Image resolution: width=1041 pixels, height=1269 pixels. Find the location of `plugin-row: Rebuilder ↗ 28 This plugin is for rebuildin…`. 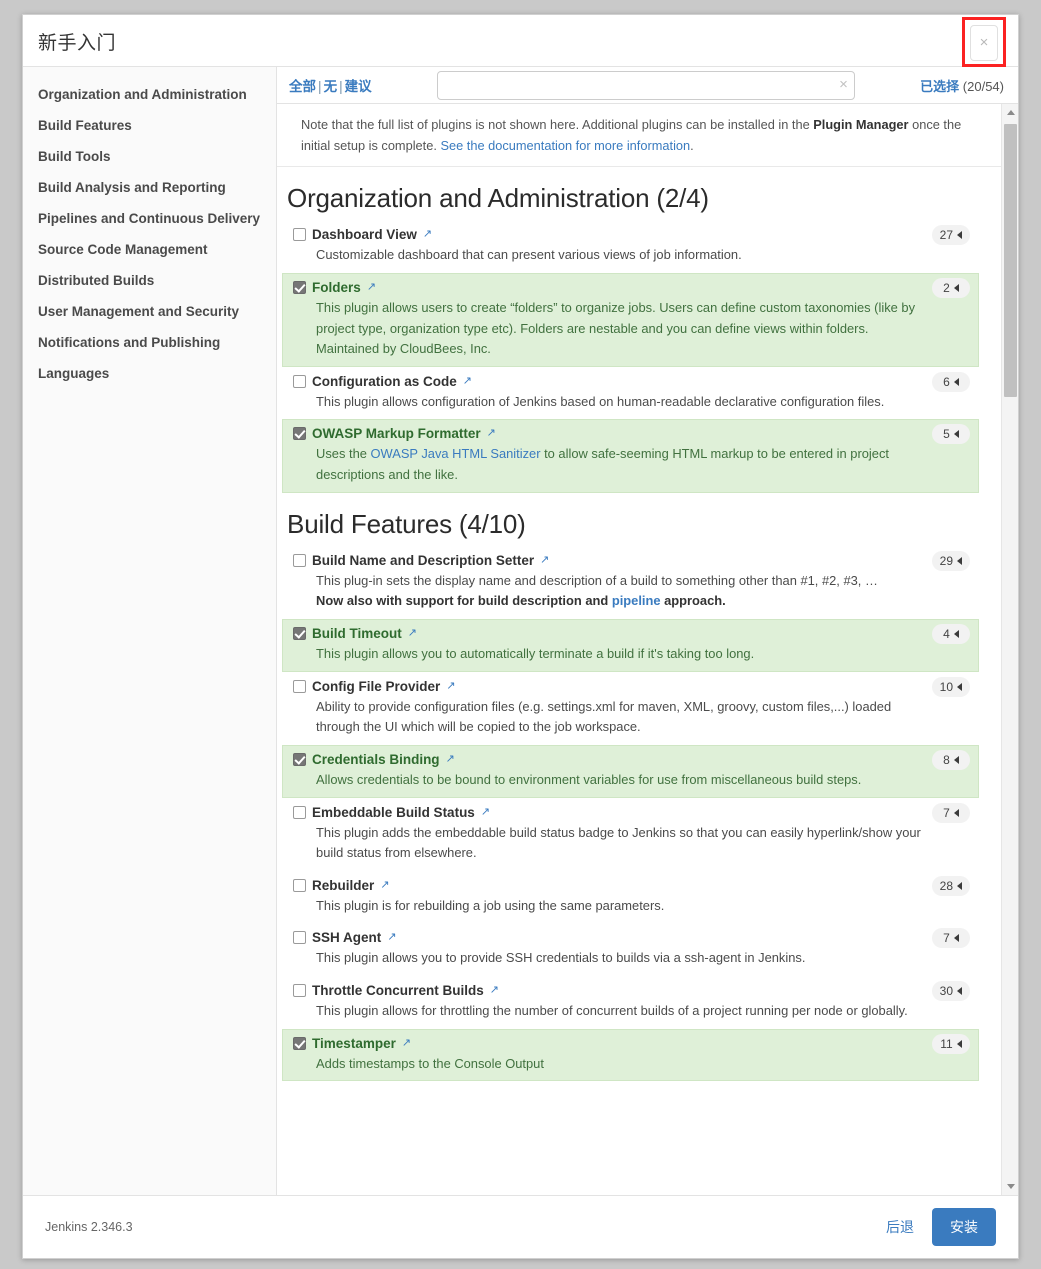

plugin-row: Rebuilder ↗ 28 This plugin is for rebuildin… is located at coordinates (630, 897).